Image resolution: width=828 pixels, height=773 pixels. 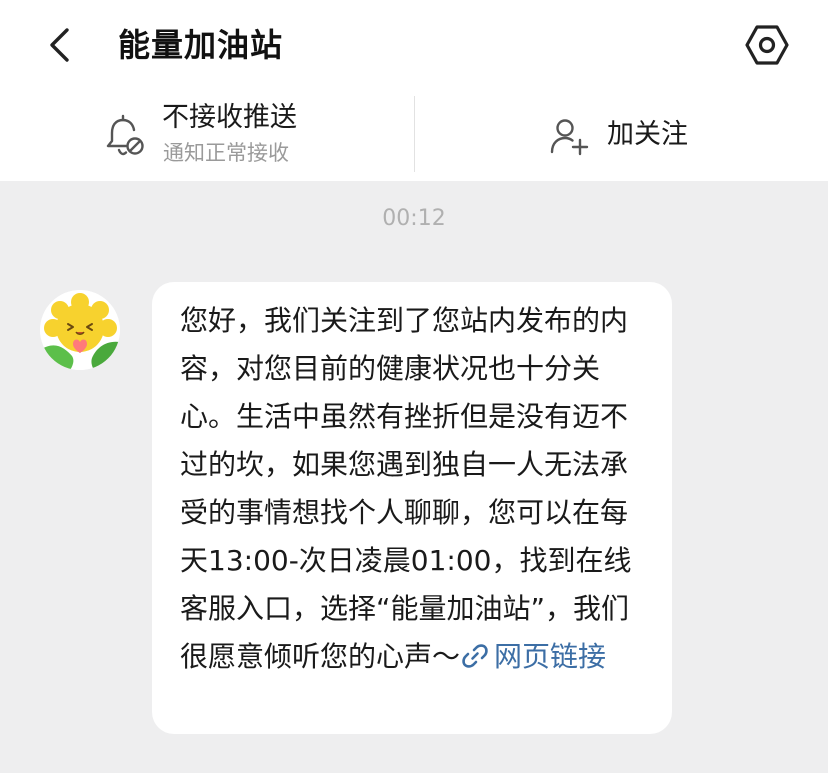 What do you see at coordinates (125, 135) in the screenshot?
I see `bell-off-icon` at bounding box center [125, 135].